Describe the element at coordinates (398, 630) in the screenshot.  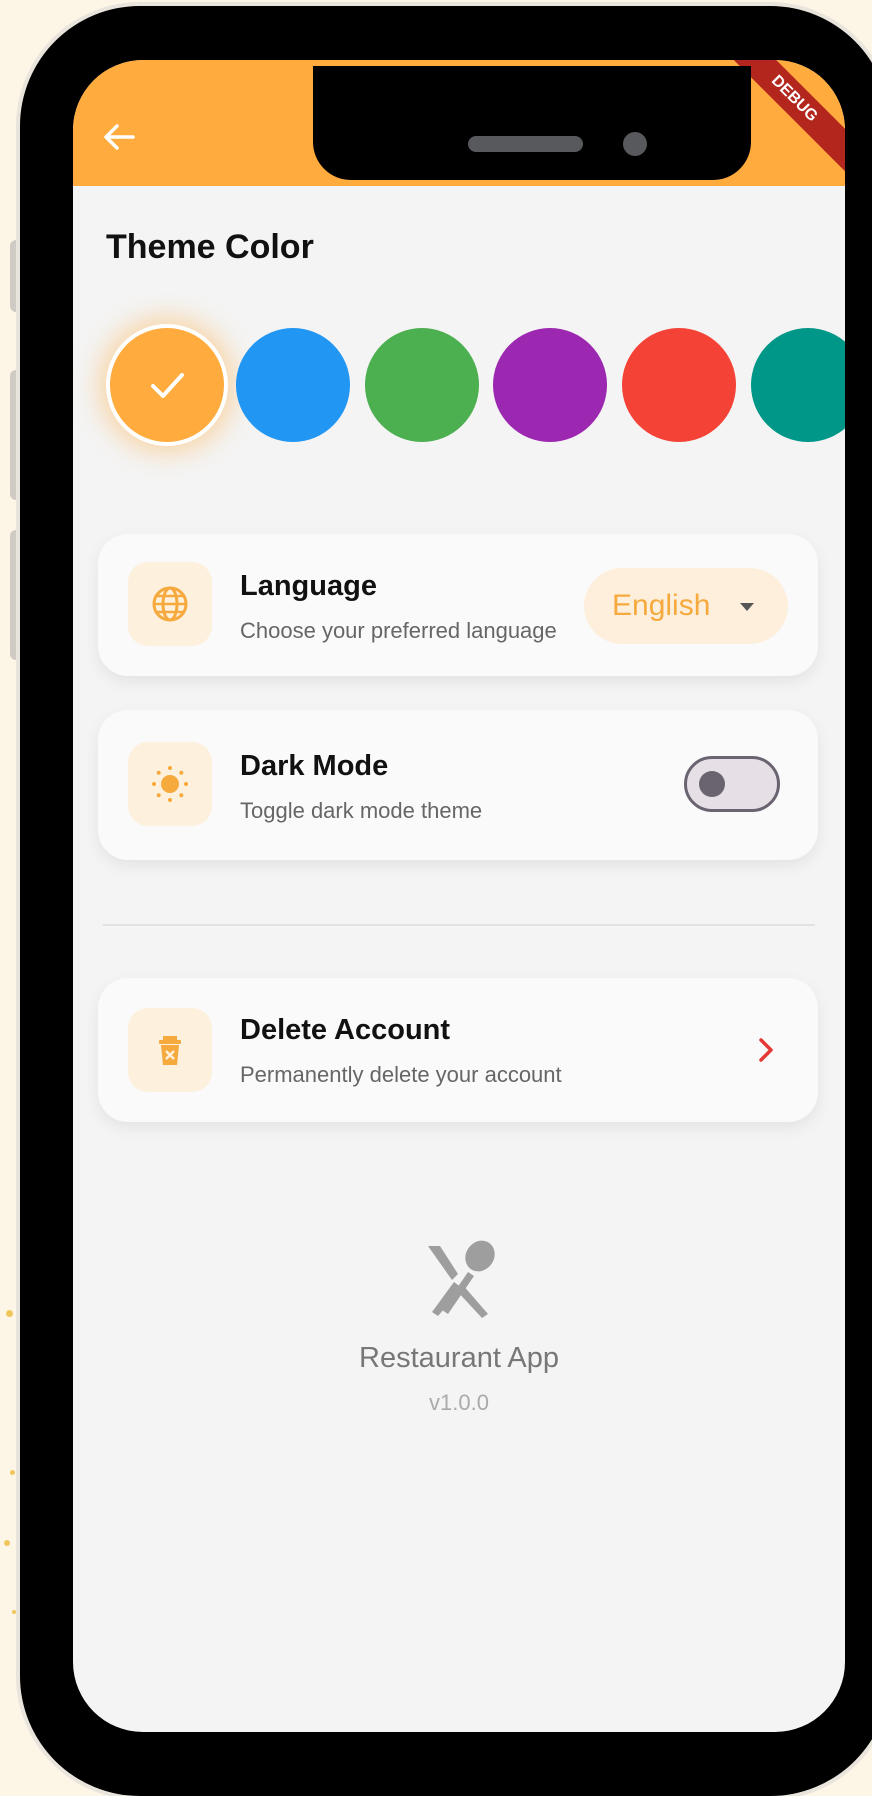
I see `language-subtitle: Choose your preferred language` at that location.